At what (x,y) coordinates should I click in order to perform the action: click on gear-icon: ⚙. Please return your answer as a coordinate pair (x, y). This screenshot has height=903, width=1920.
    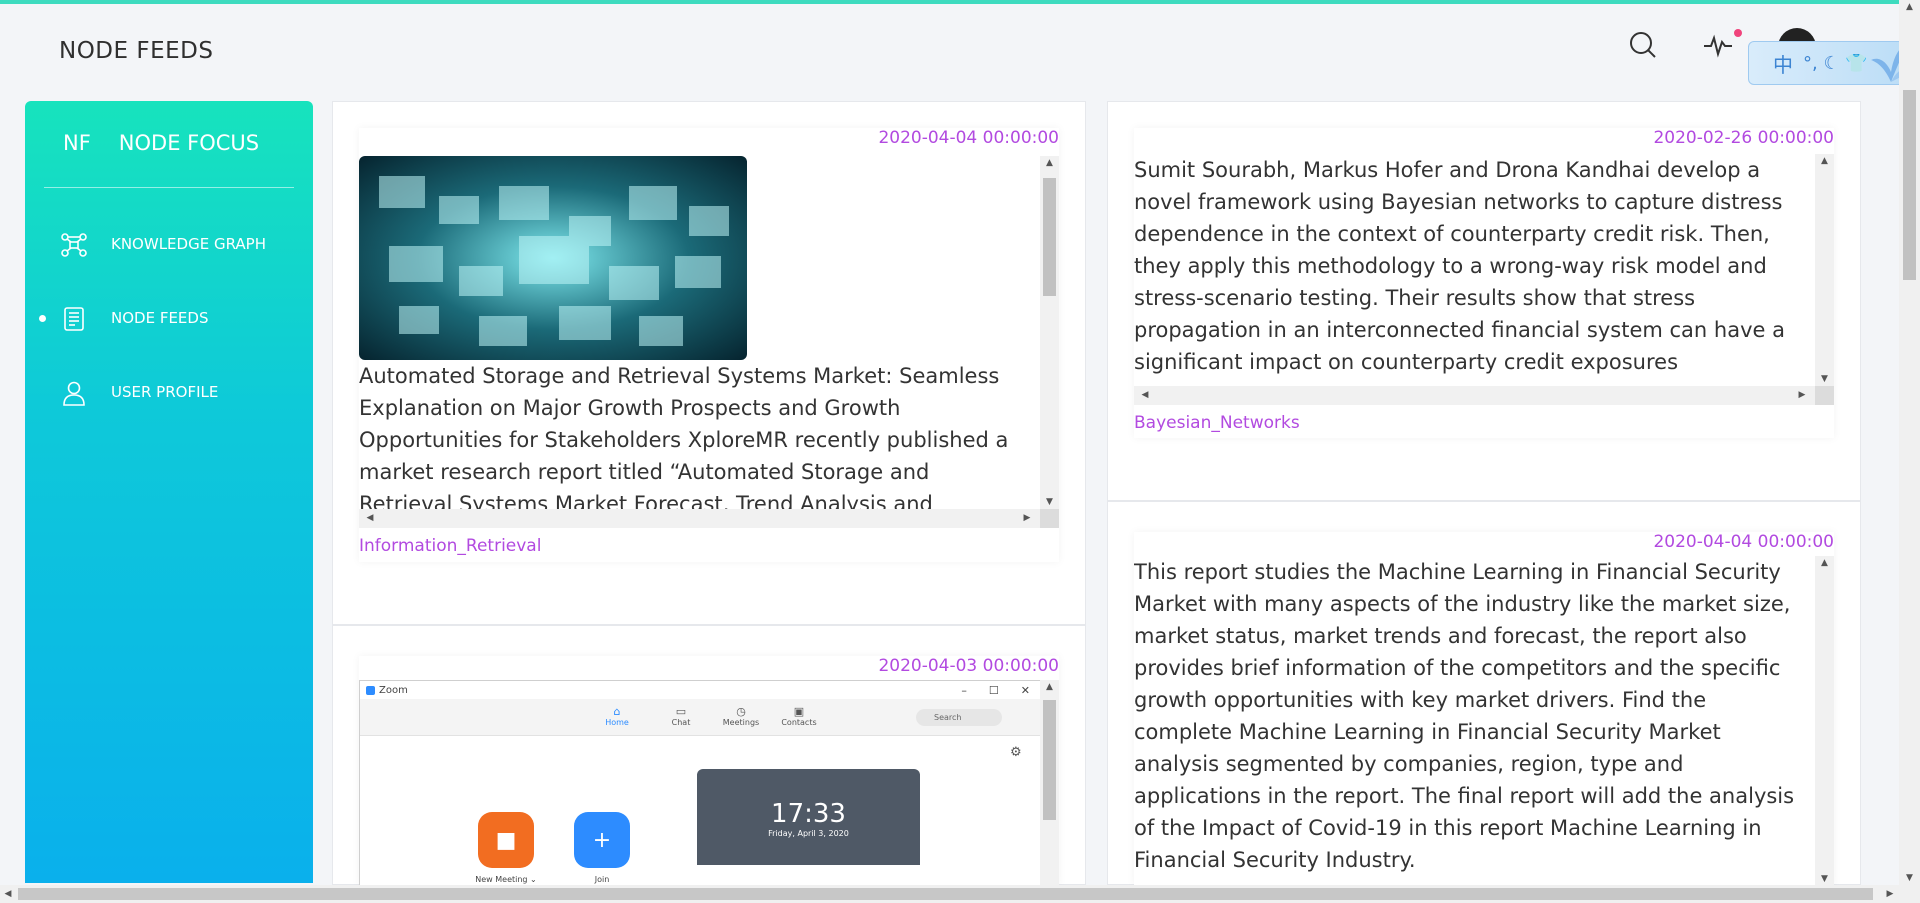
    Looking at the image, I should click on (1016, 752).